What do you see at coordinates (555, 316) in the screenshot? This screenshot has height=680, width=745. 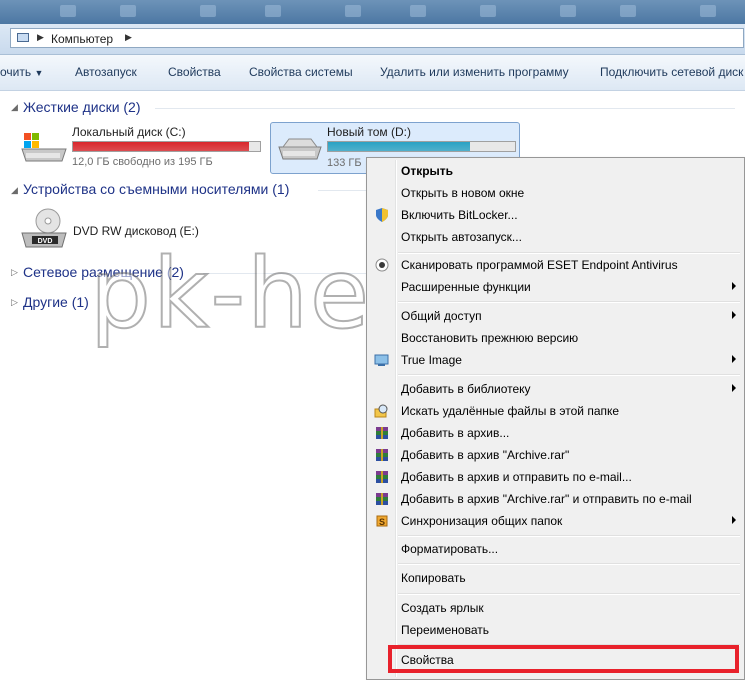 I see `menu-item-share: Общий доступ` at bounding box center [555, 316].